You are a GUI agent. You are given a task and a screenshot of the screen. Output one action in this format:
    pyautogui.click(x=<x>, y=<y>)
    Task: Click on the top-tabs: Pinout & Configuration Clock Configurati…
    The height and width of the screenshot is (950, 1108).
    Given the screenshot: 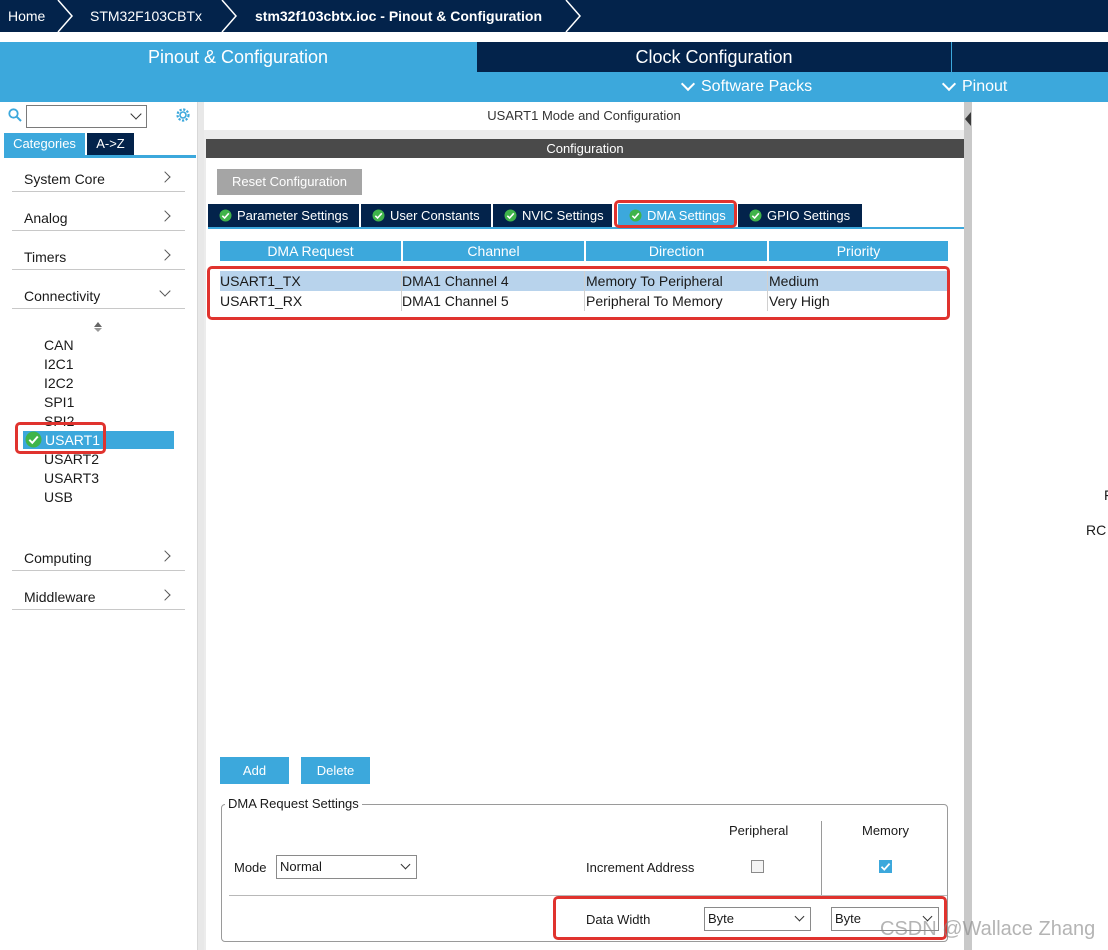 What is the action you would take?
    pyautogui.click(x=554, y=72)
    